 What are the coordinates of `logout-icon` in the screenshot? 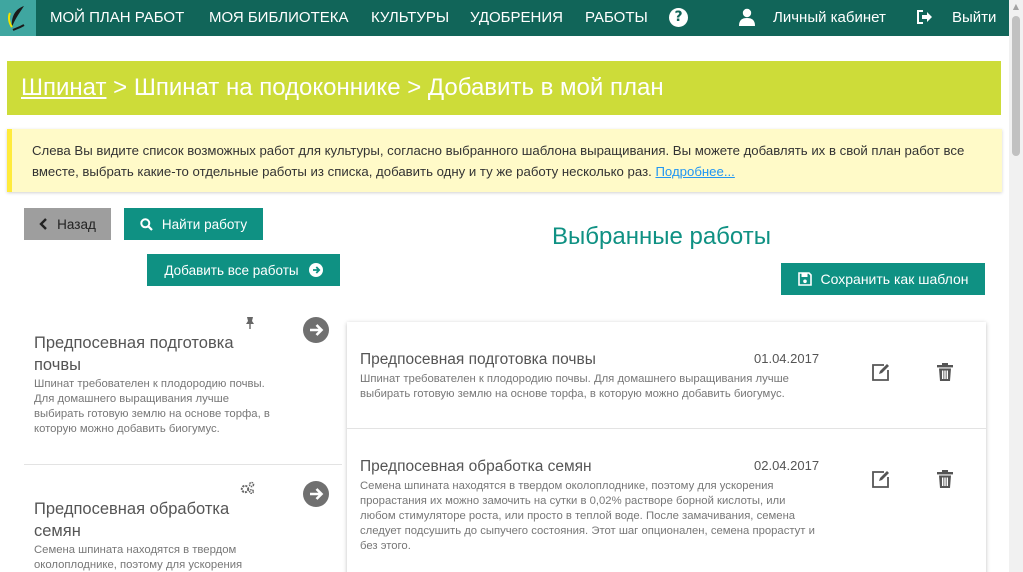 It's located at (924, 17).